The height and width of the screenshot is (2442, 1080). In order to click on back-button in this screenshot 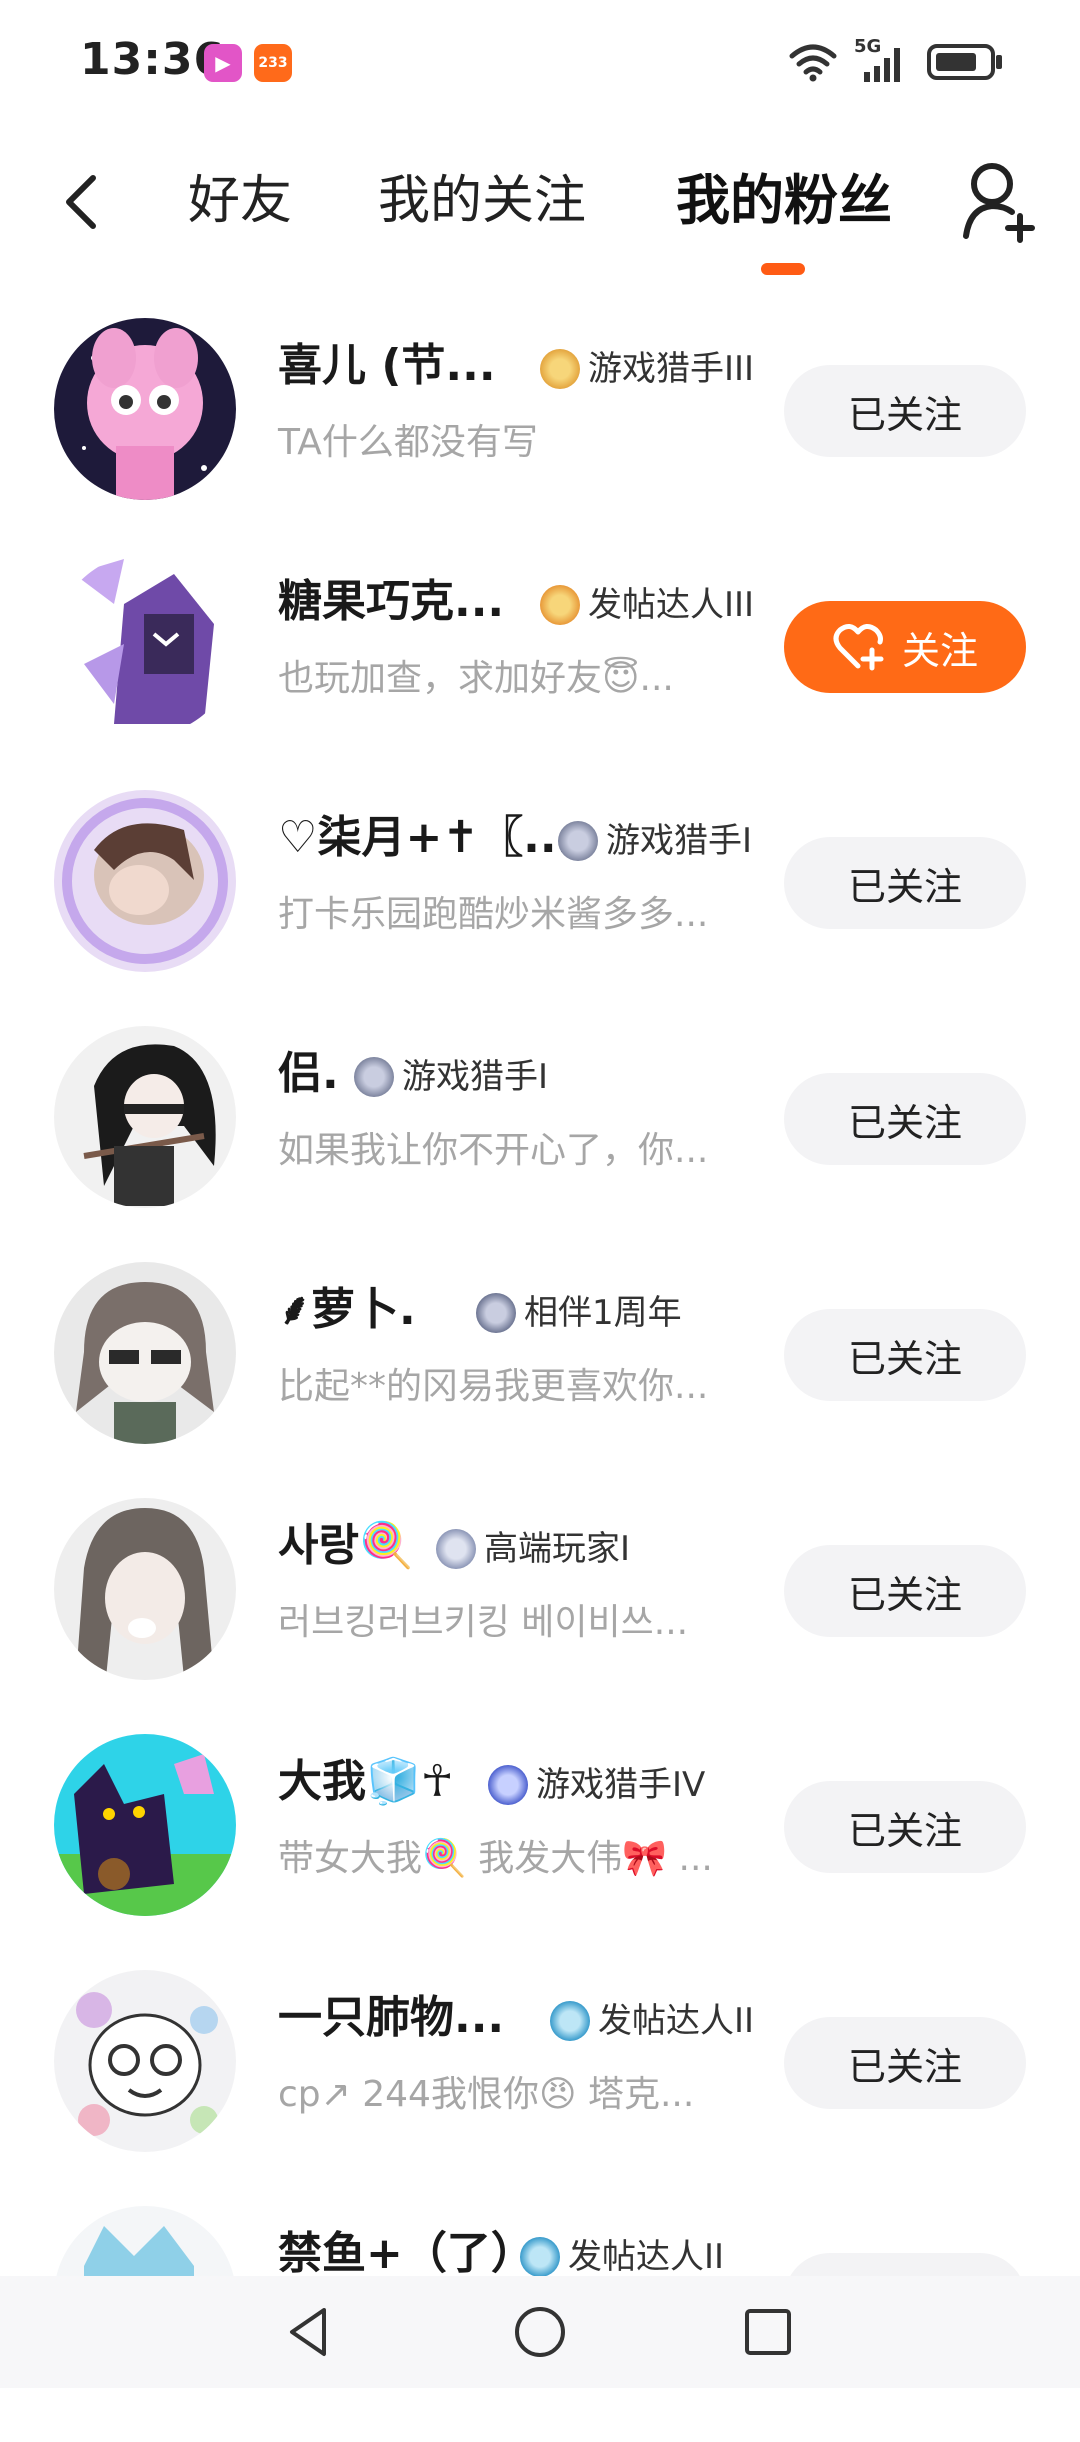, I will do `click(81, 202)`.